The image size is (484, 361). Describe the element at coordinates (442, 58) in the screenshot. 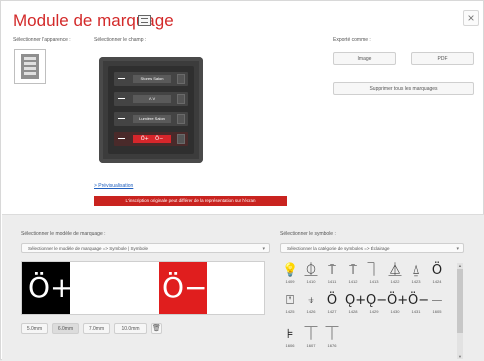

I see `export-pdf-button: PDF` at that location.